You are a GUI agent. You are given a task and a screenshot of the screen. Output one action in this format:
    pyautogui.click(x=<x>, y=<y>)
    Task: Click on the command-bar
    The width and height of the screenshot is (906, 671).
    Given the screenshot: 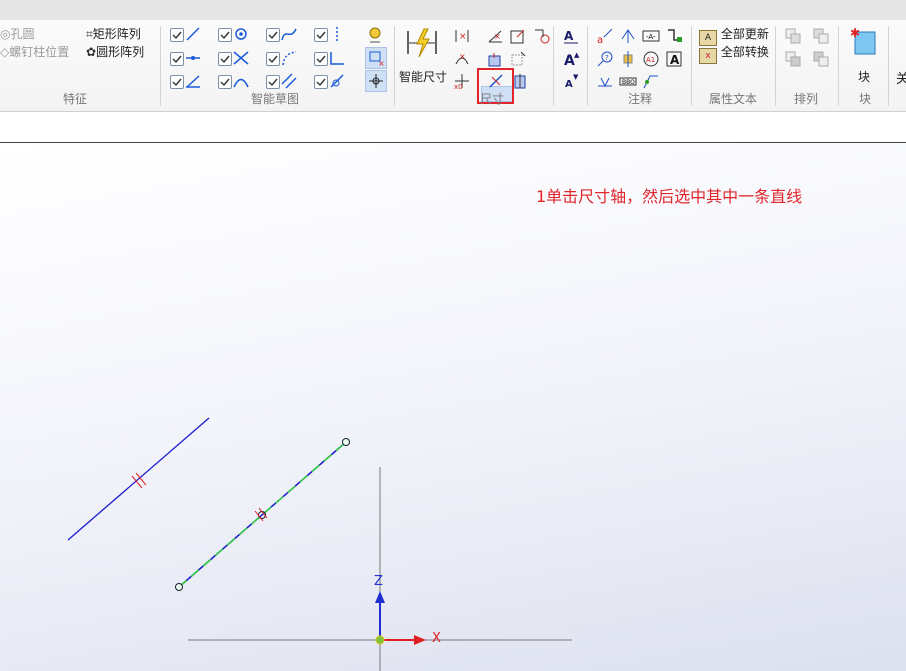 What is the action you would take?
    pyautogui.click(x=453, y=127)
    